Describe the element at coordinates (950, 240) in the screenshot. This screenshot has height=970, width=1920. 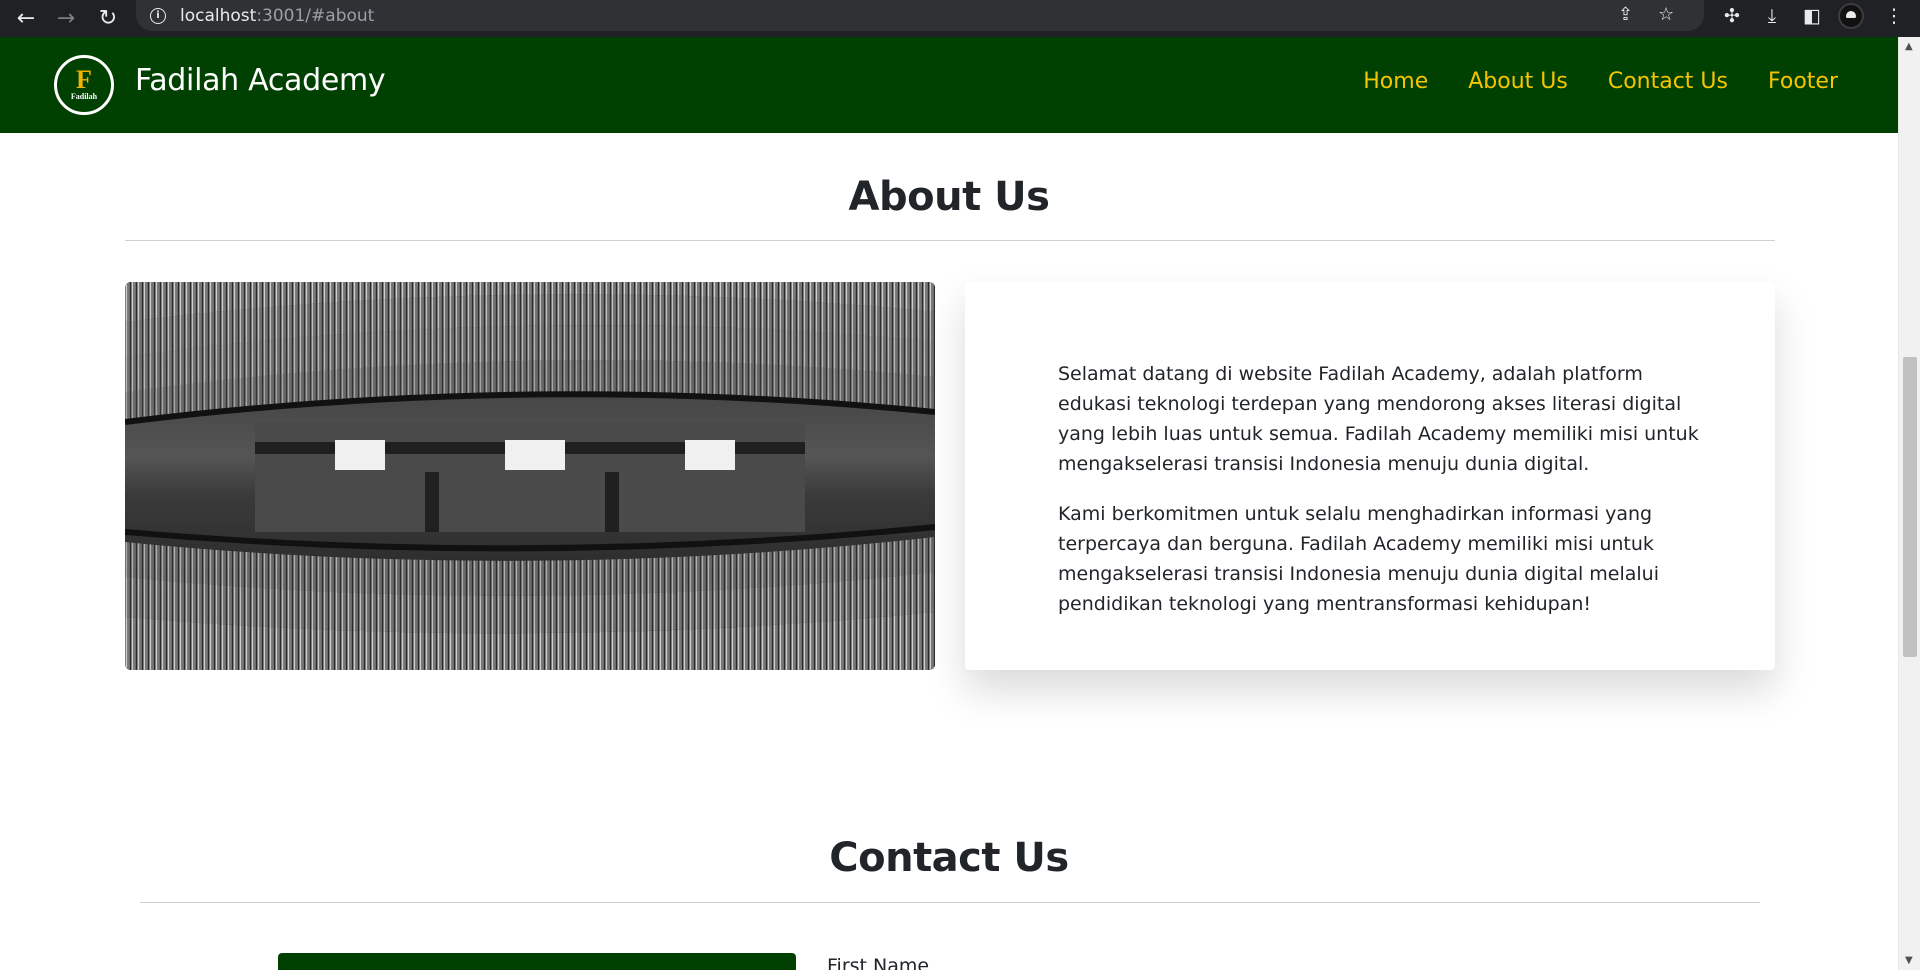
I see `about-divider` at that location.